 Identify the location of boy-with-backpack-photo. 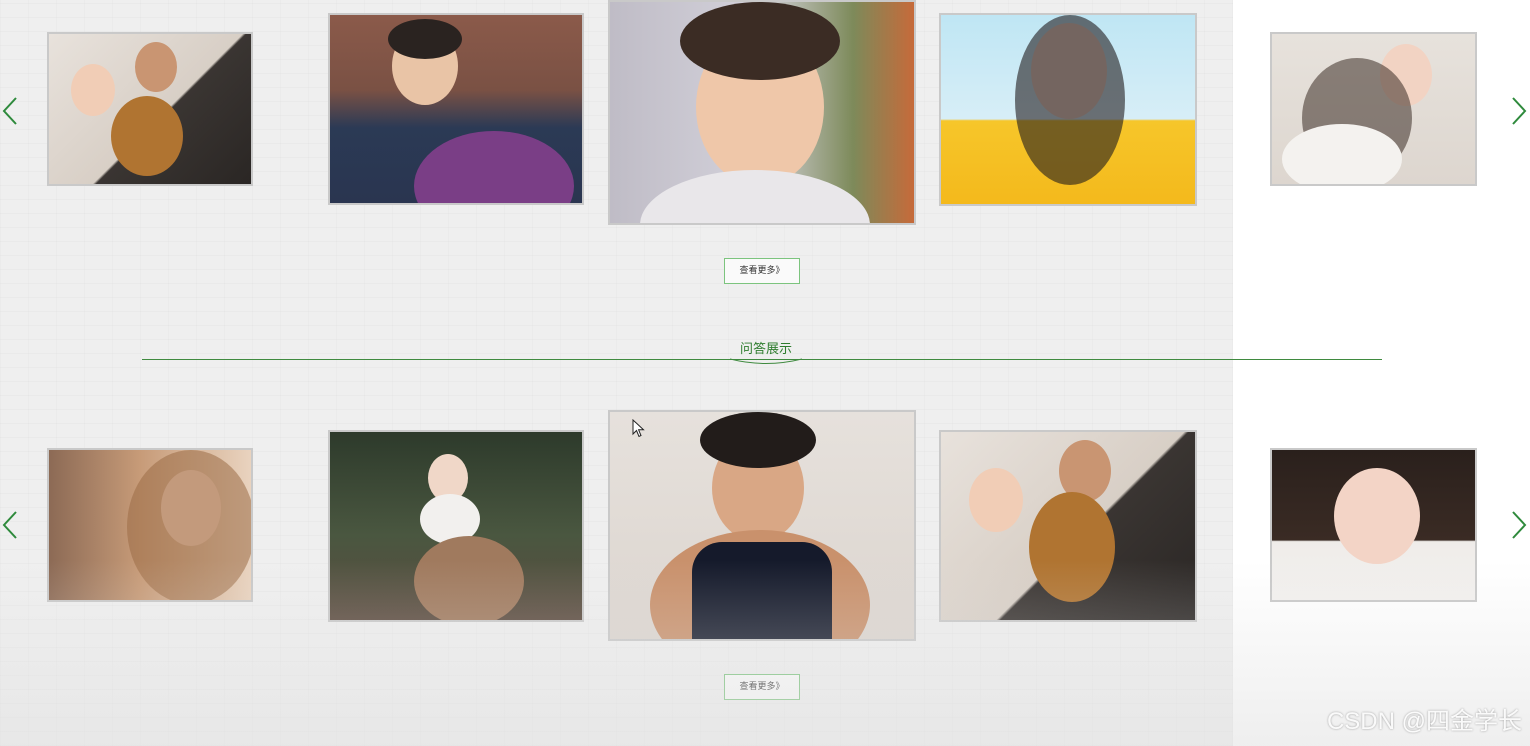
(456, 109).